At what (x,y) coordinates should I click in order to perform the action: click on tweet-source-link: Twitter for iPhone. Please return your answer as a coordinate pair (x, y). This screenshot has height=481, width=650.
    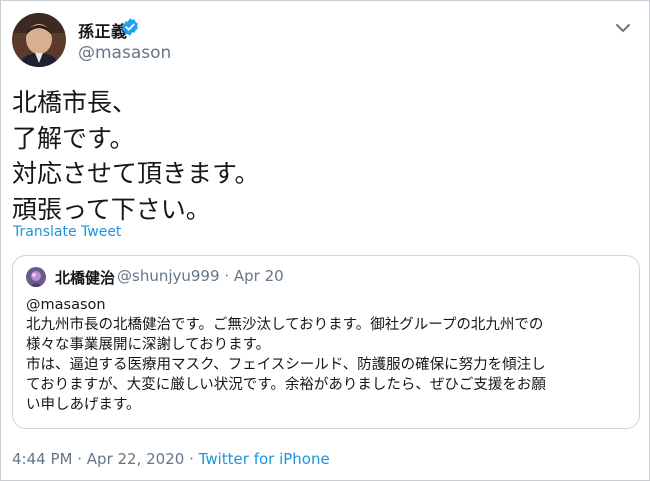
    Looking at the image, I should click on (264, 459).